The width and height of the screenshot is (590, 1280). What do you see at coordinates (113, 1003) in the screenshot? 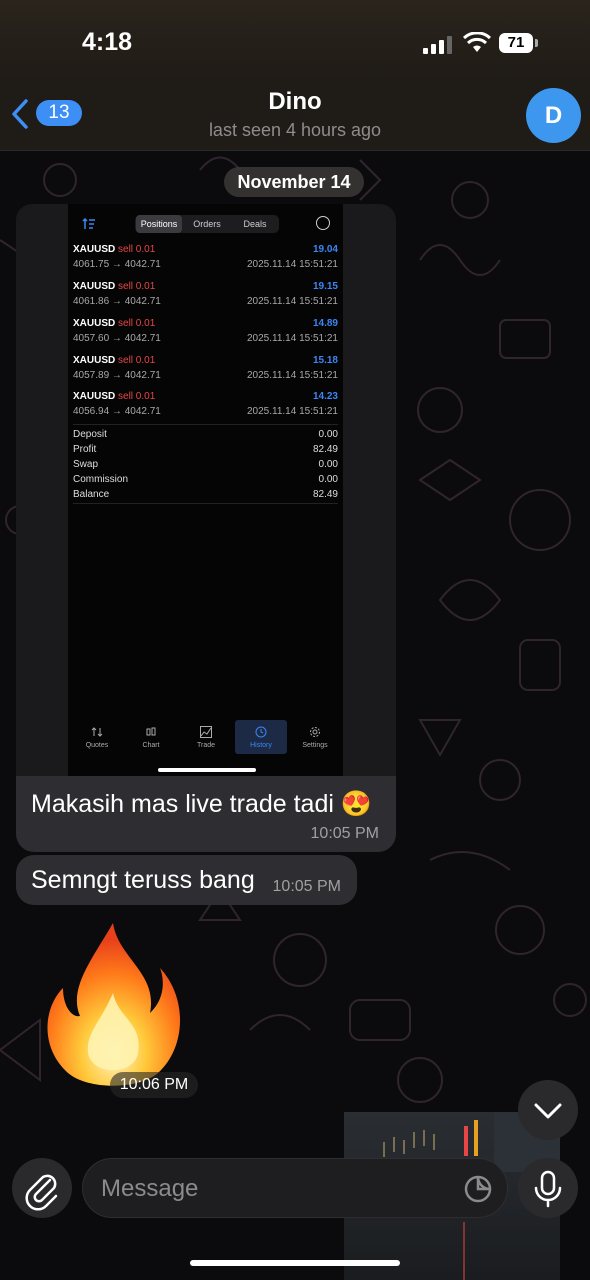
I see `fire-sticker-icon` at bounding box center [113, 1003].